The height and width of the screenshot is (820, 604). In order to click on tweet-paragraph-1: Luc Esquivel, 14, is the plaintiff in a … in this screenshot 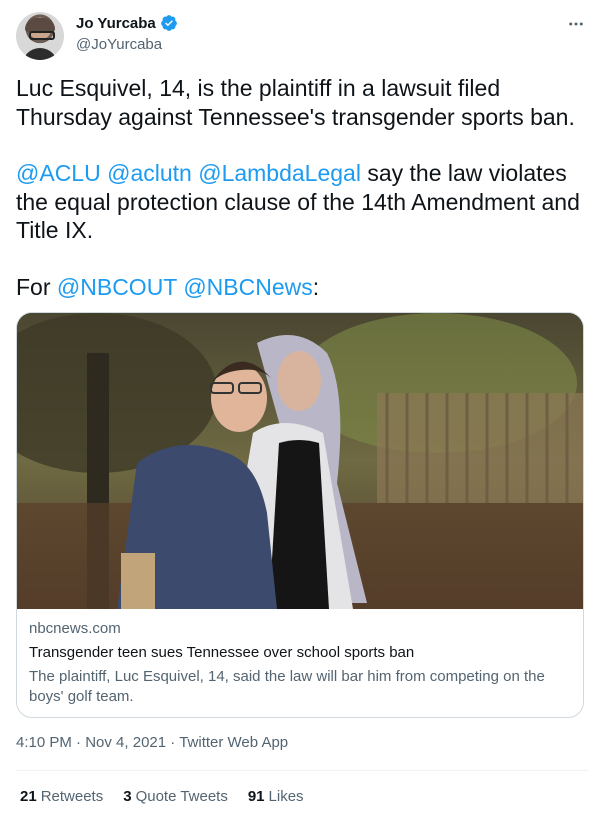, I will do `click(295, 102)`.